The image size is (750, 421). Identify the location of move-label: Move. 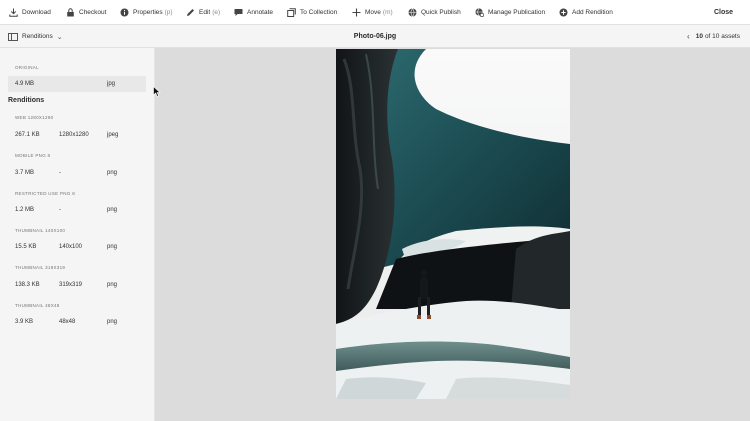
(373, 12).